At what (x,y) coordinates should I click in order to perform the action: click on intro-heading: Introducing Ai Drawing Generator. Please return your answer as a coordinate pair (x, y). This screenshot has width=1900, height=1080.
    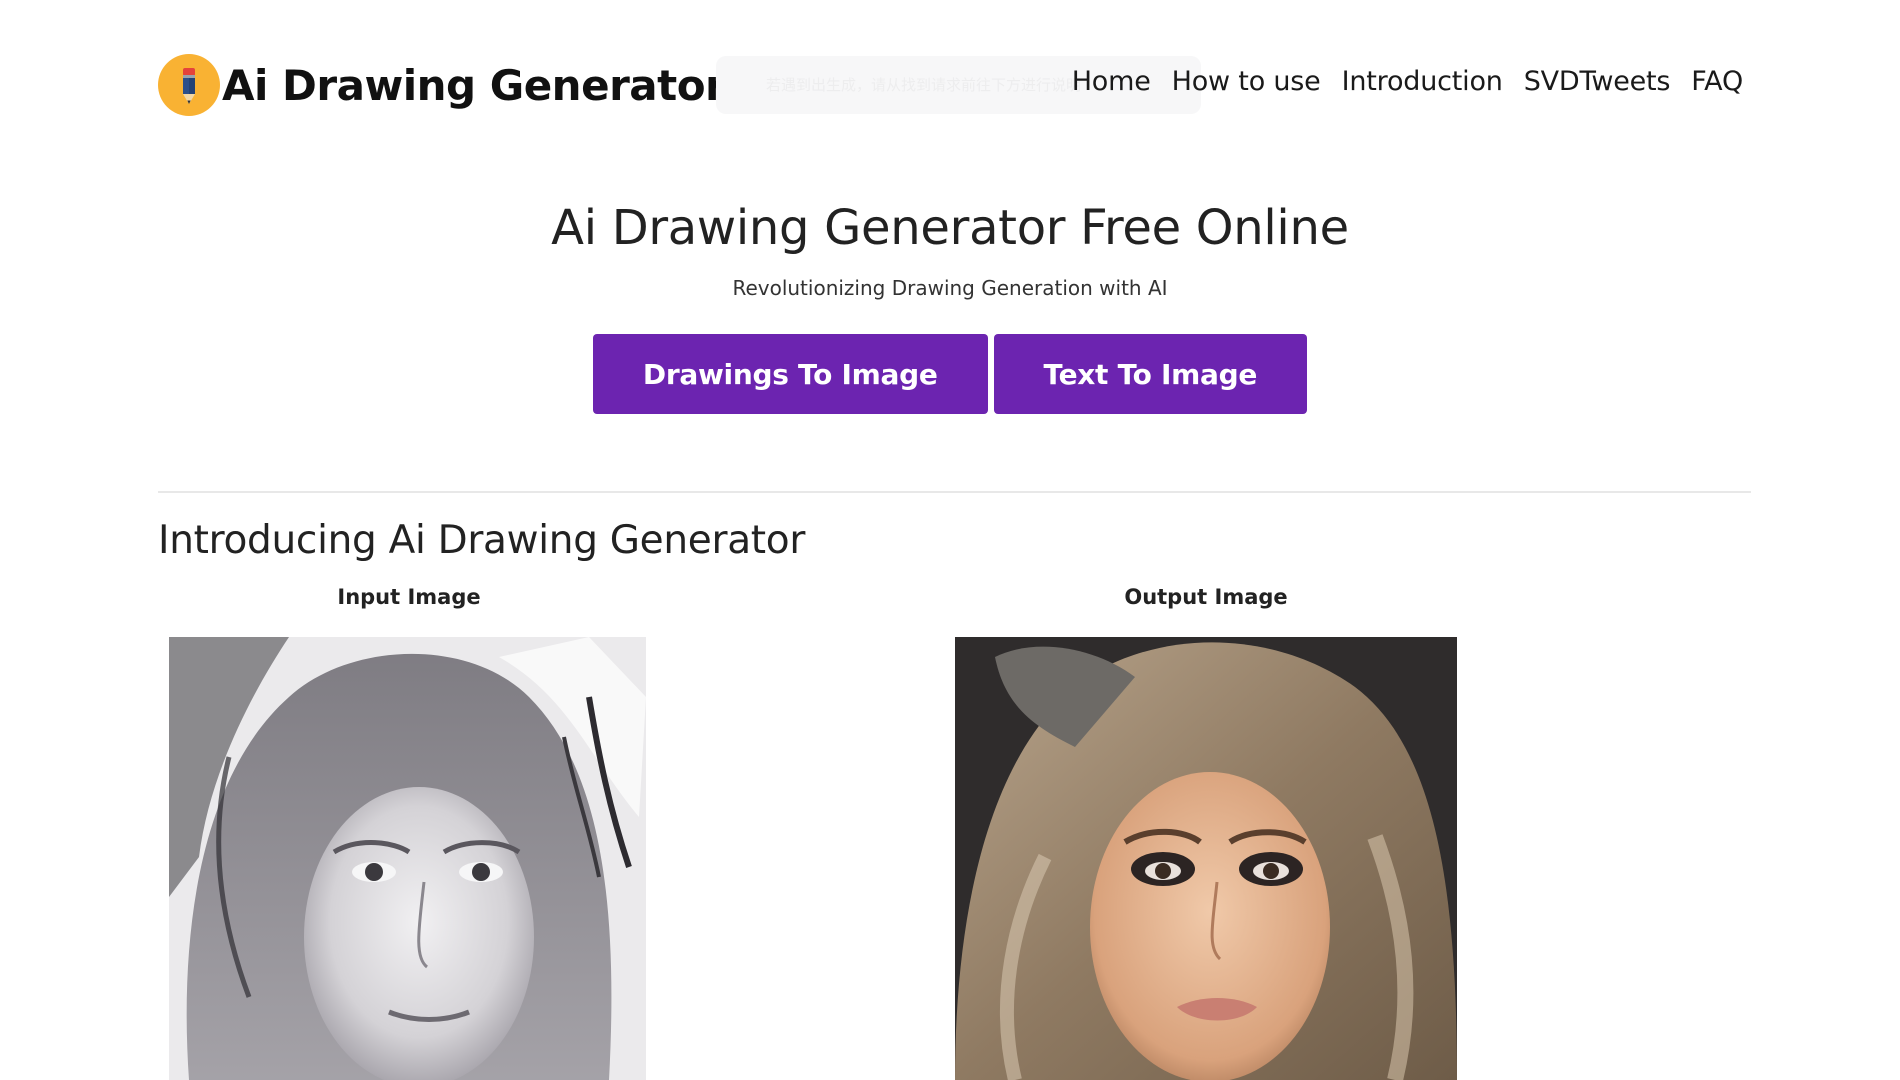
    Looking at the image, I should click on (482, 540).